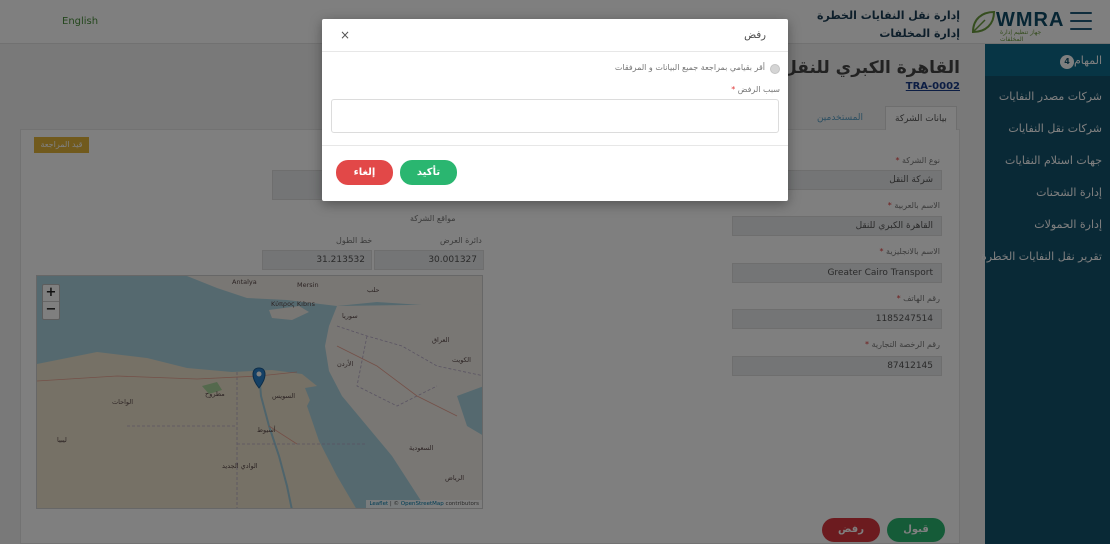  I want to click on confirm-button: تأكيد, so click(428, 172).